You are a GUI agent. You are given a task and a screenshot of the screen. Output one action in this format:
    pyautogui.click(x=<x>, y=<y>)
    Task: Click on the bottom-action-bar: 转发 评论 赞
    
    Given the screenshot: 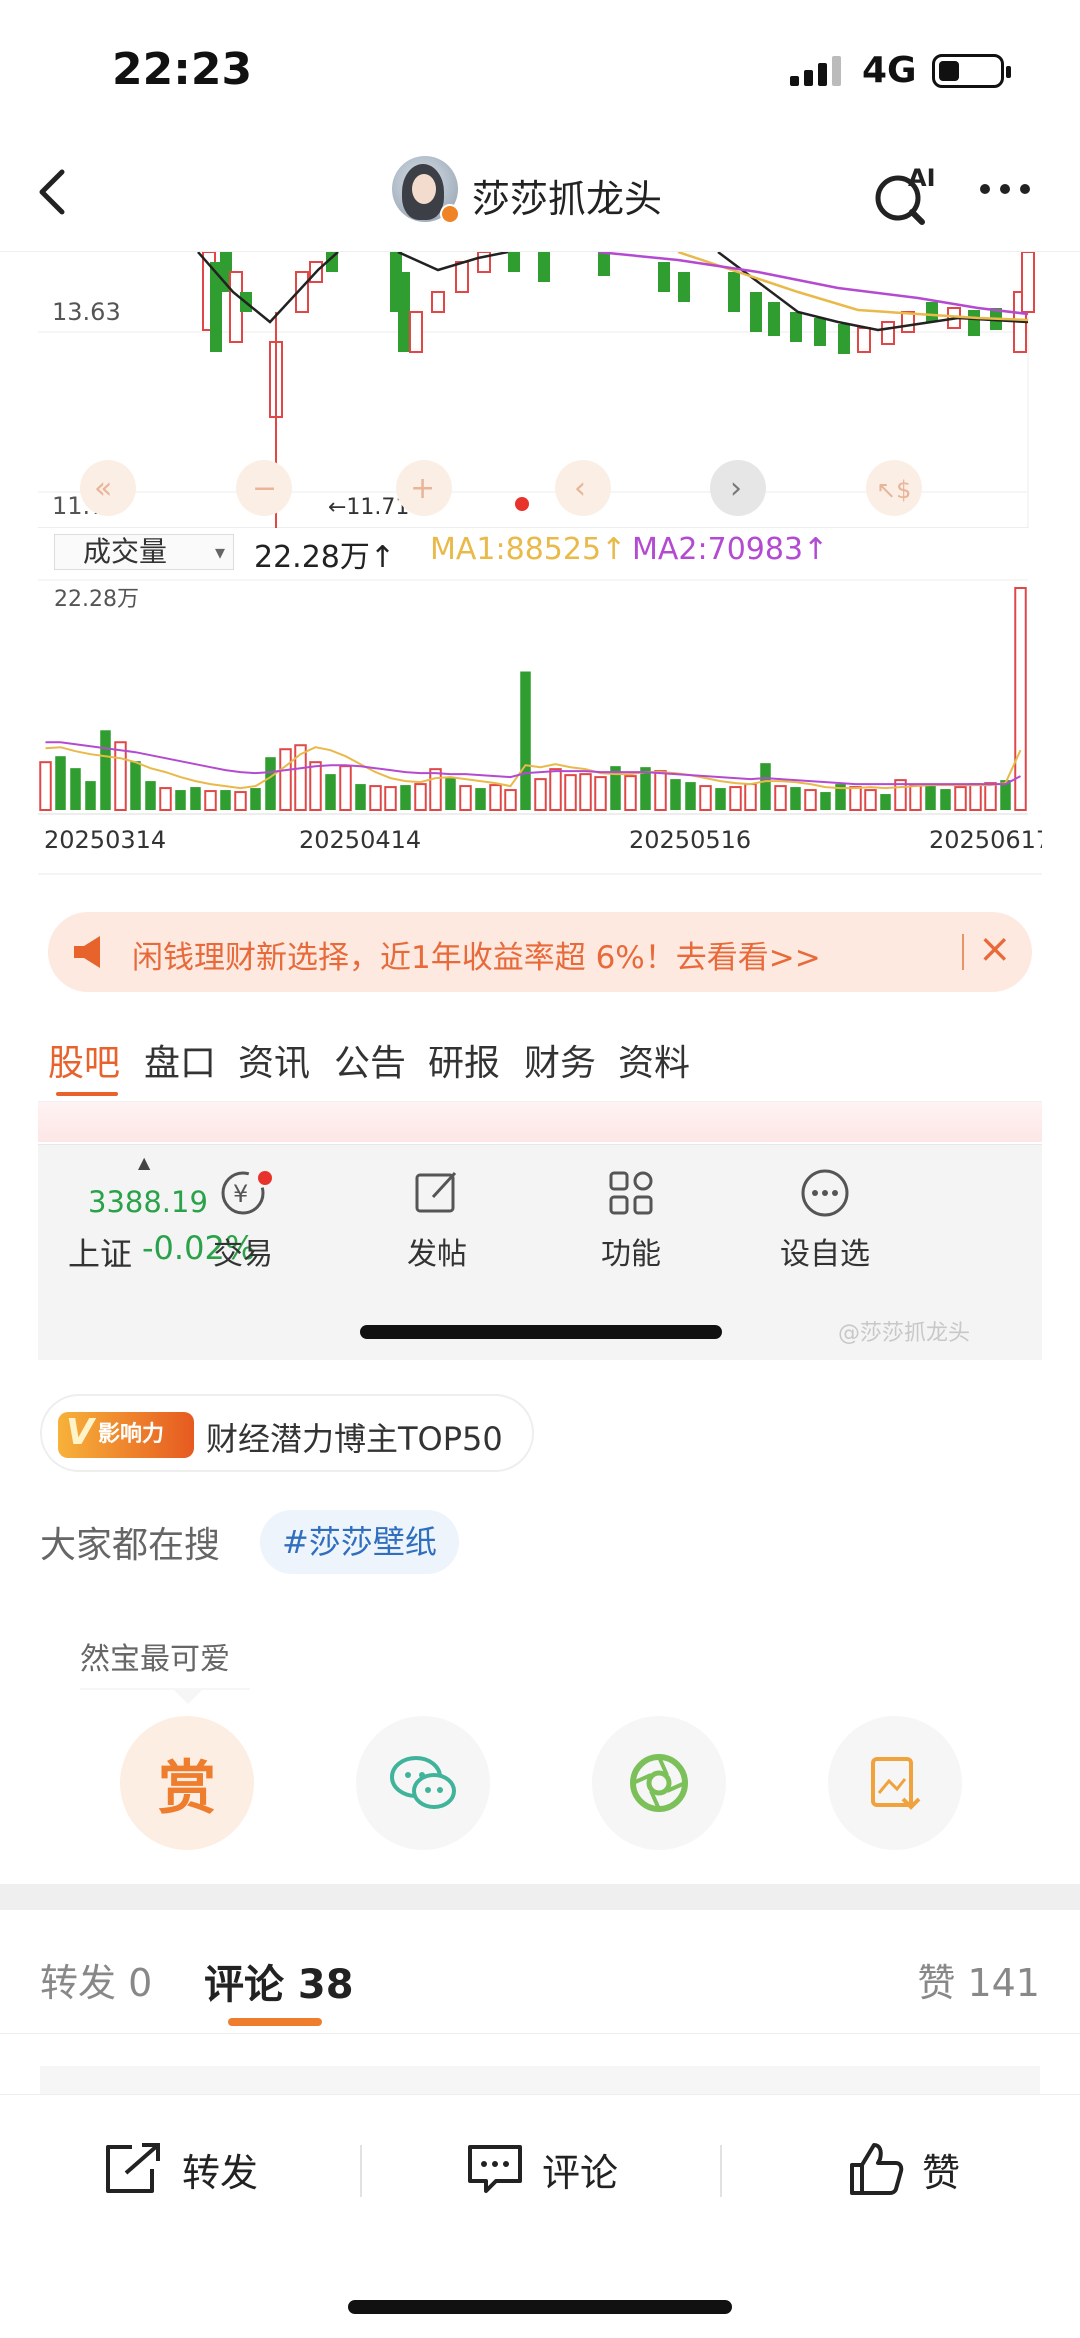 What is the action you would take?
    pyautogui.click(x=540, y=2172)
    